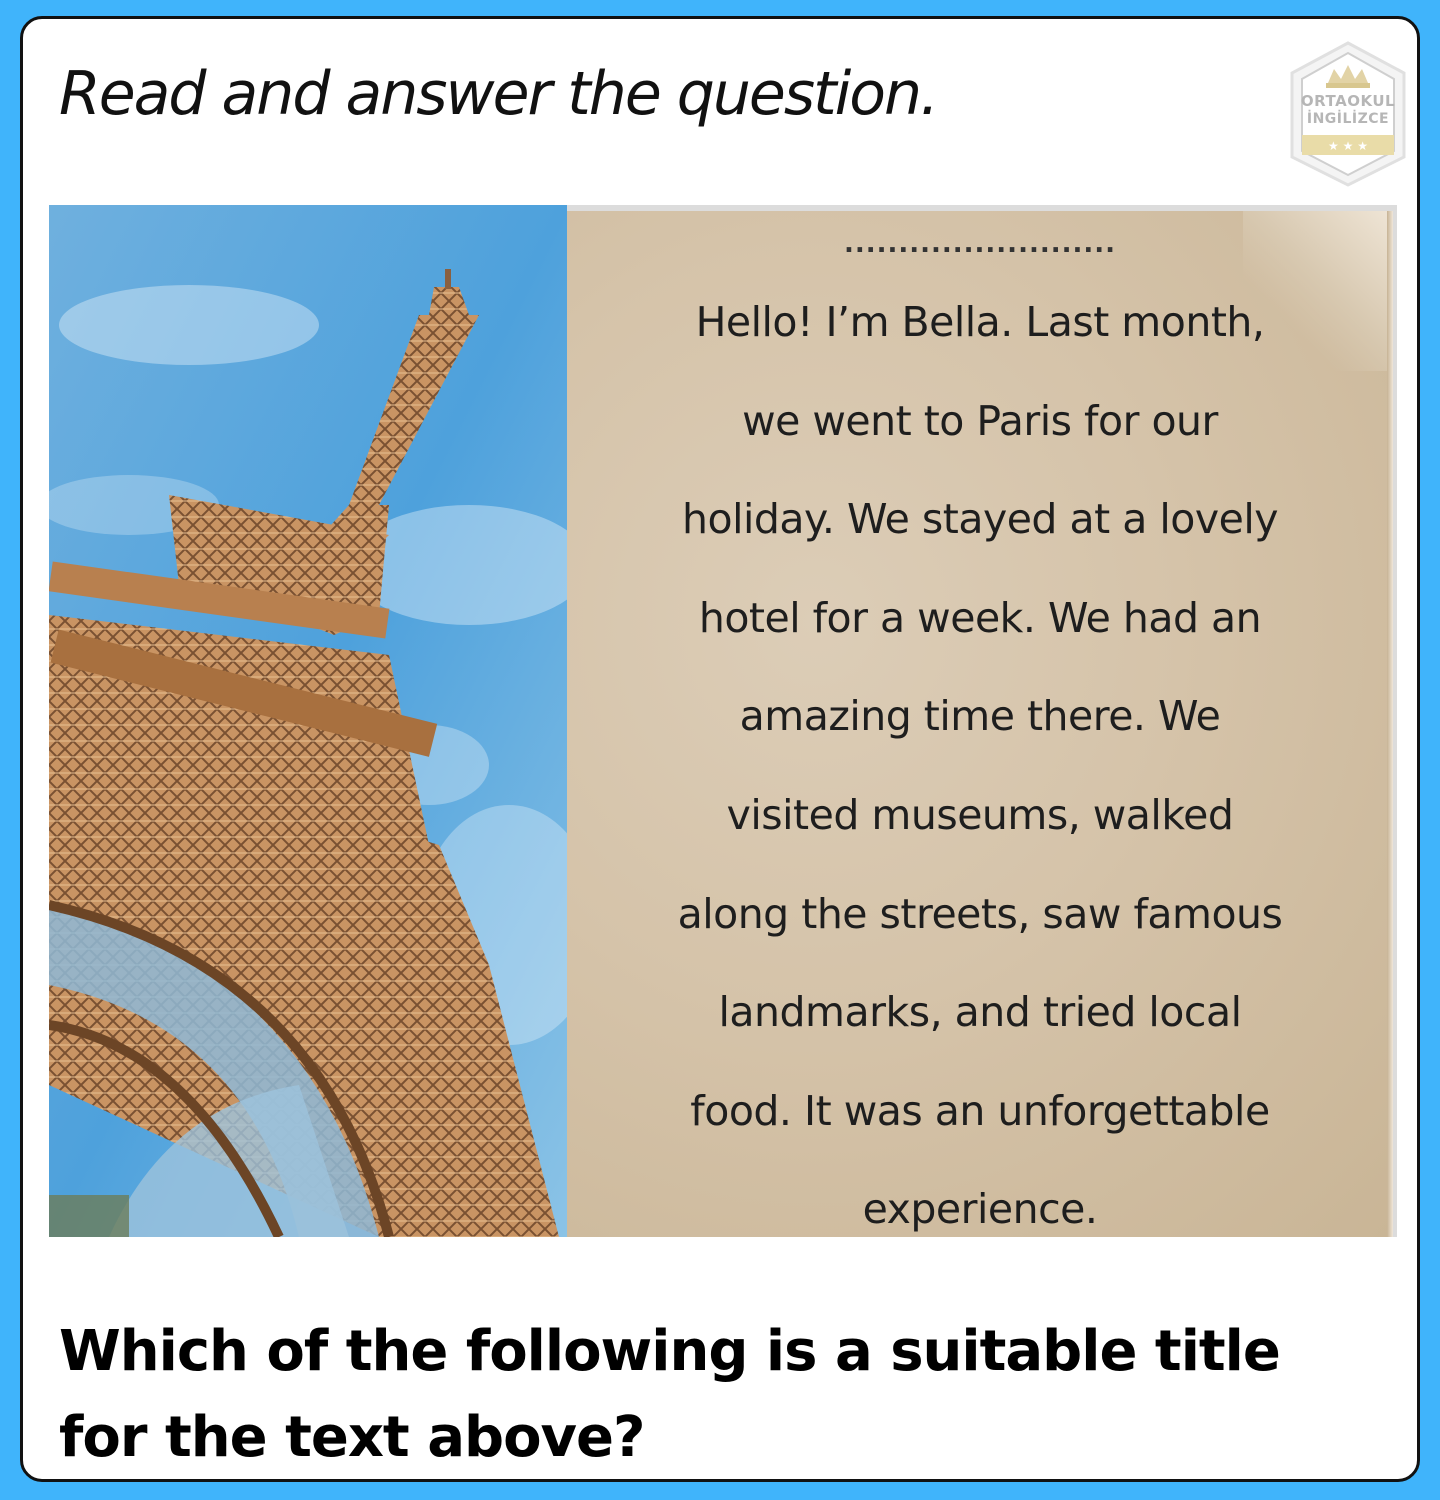 The height and width of the screenshot is (1500, 1440). What do you see at coordinates (980, 617) in the screenshot?
I see `passage-line: hotel for a week. We had an` at bounding box center [980, 617].